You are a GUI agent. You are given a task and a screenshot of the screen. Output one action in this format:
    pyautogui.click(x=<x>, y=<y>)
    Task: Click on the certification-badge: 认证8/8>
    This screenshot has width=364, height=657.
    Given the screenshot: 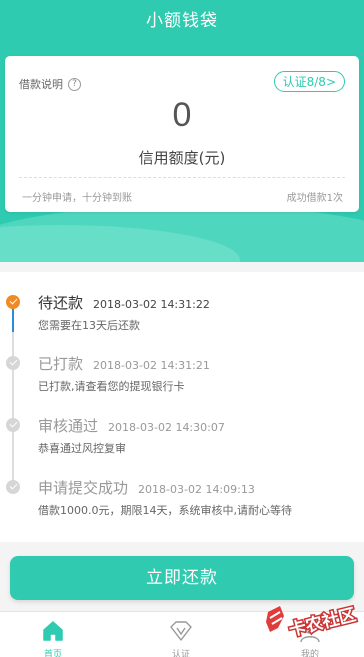 What is the action you would take?
    pyautogui.click(x=309, y=81)
    